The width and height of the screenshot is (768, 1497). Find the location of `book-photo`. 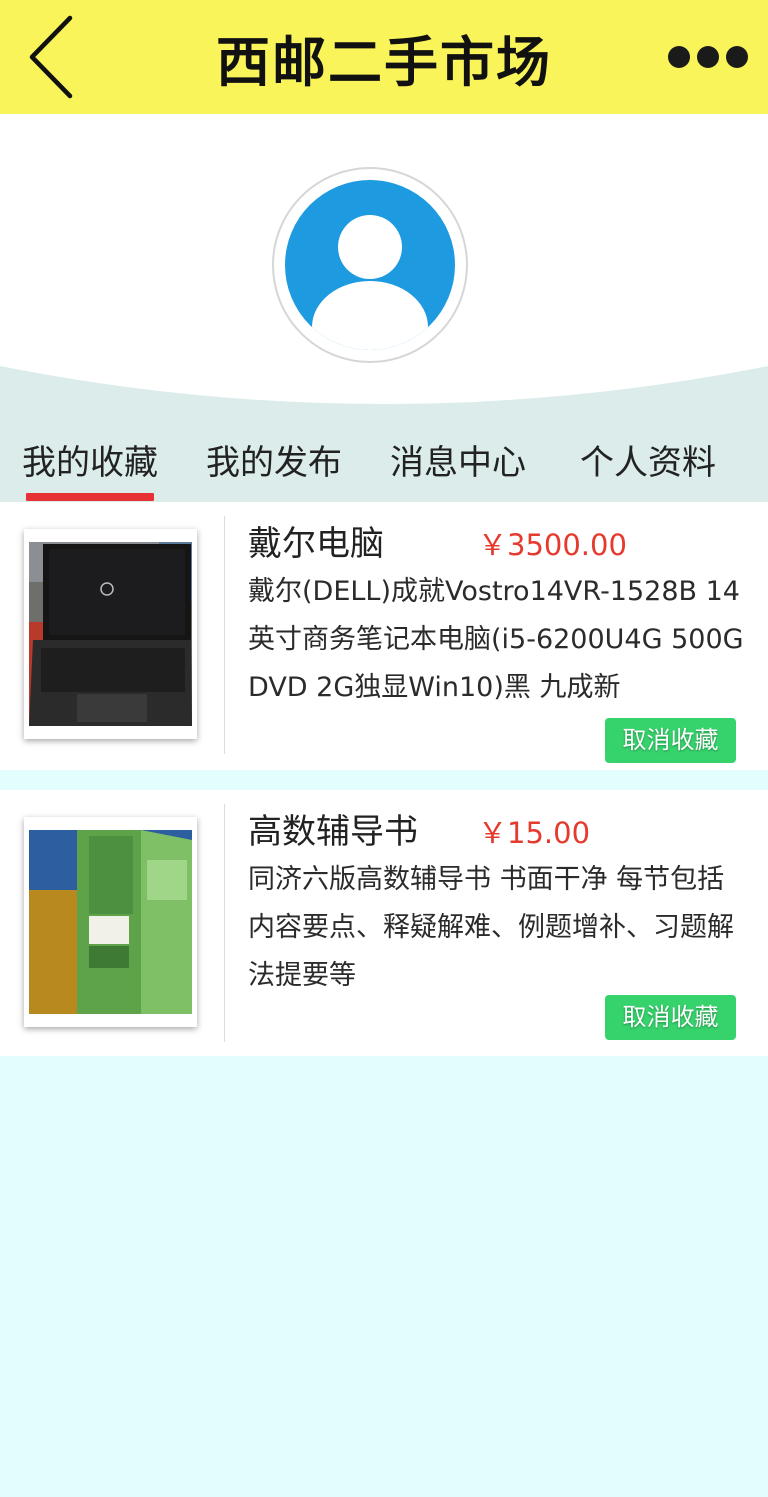

book-photo is located at coordinates (110, 922).